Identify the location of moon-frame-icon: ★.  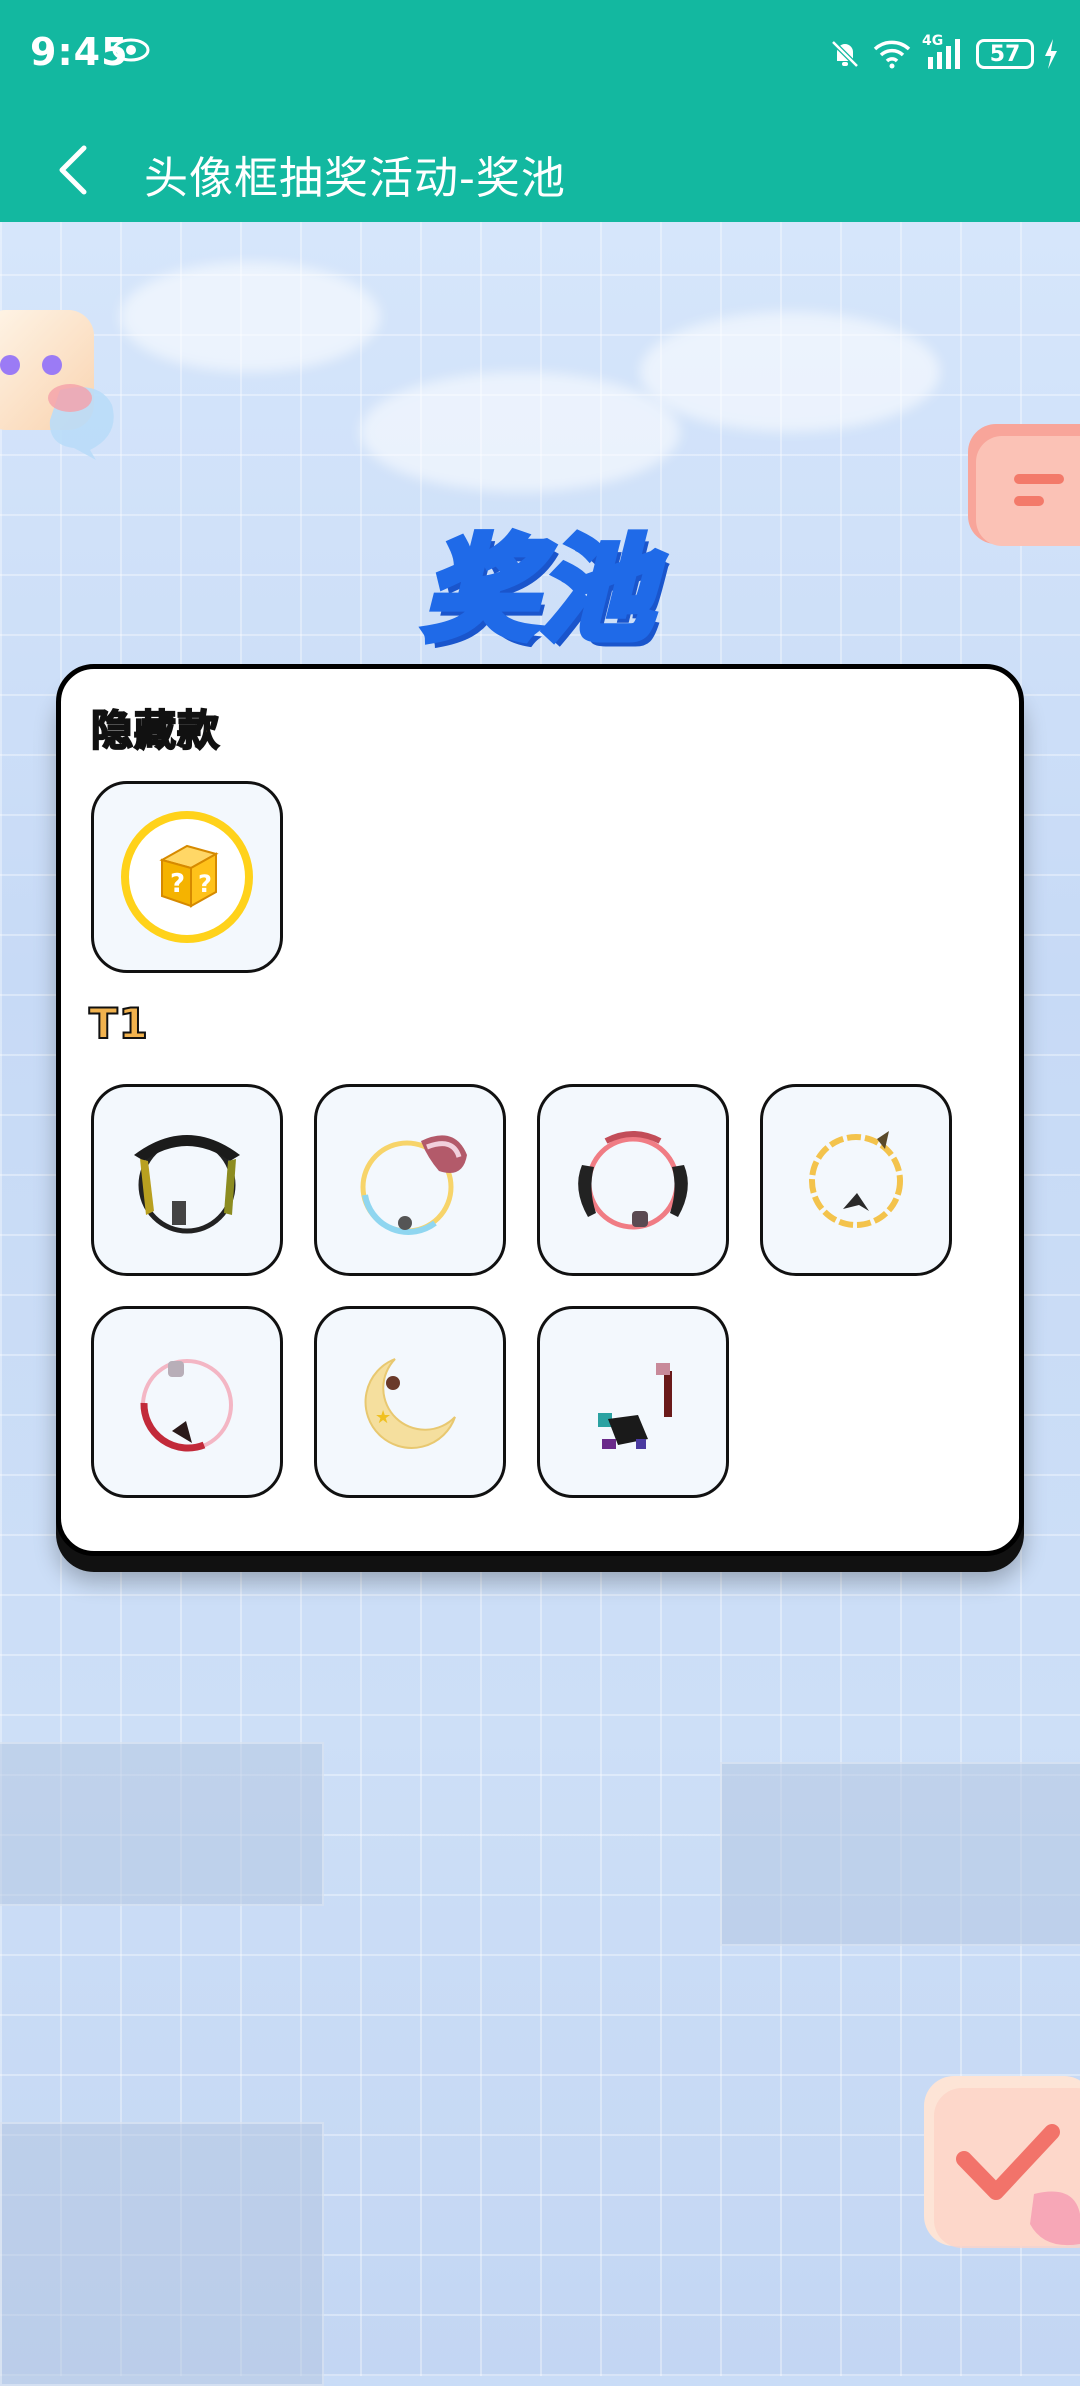
(410, 1403).